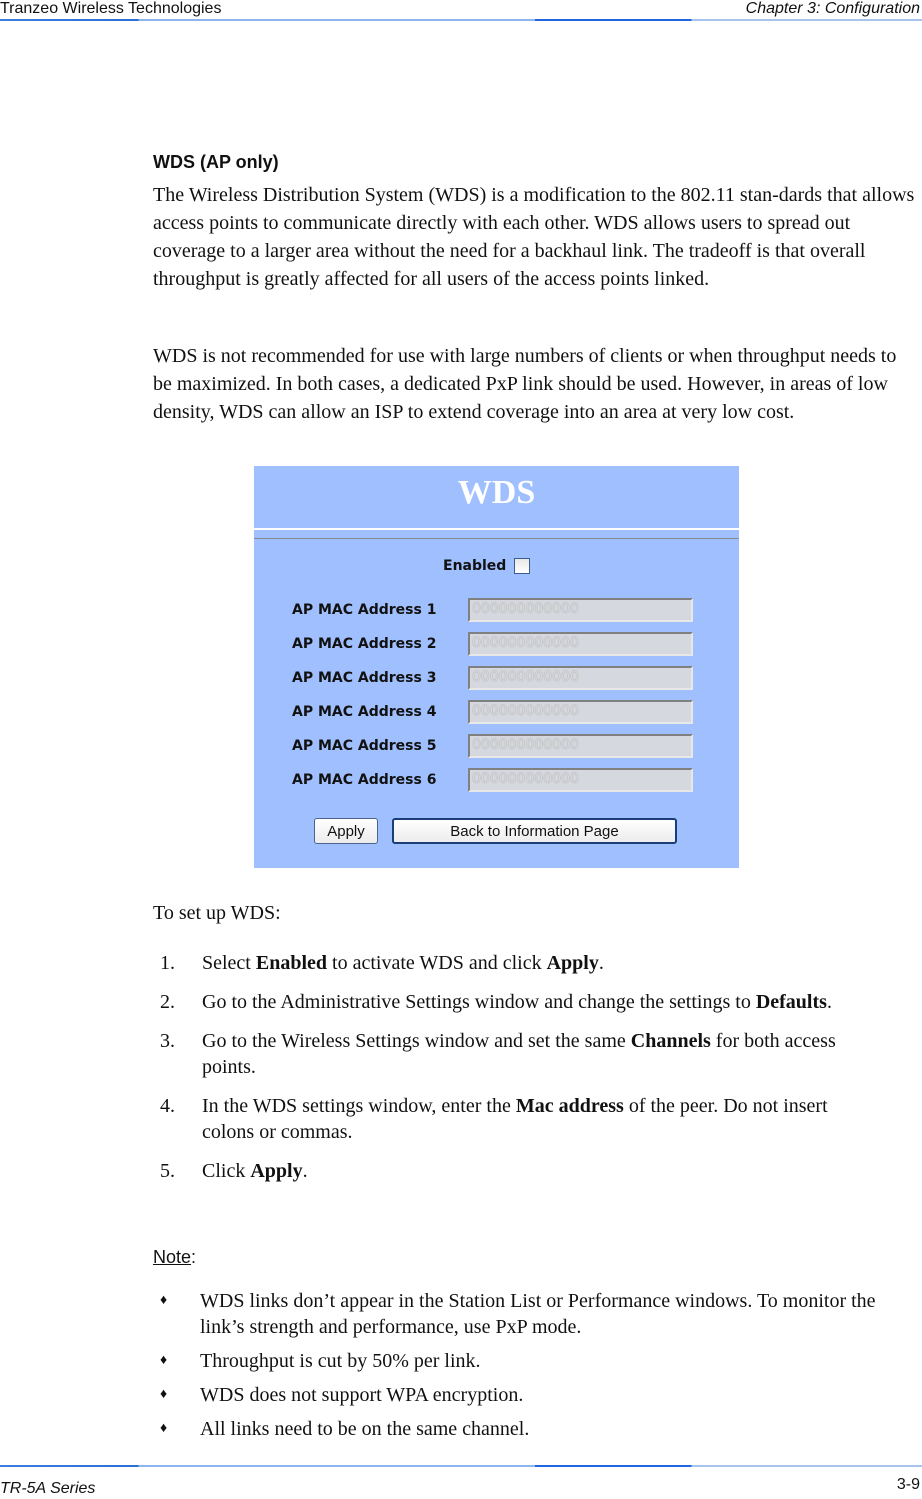  What do you see at coordinates (580, 712) in the screenshot?
I see `mac-address-4-input: 000000000000` at bounding box center [580, 712].